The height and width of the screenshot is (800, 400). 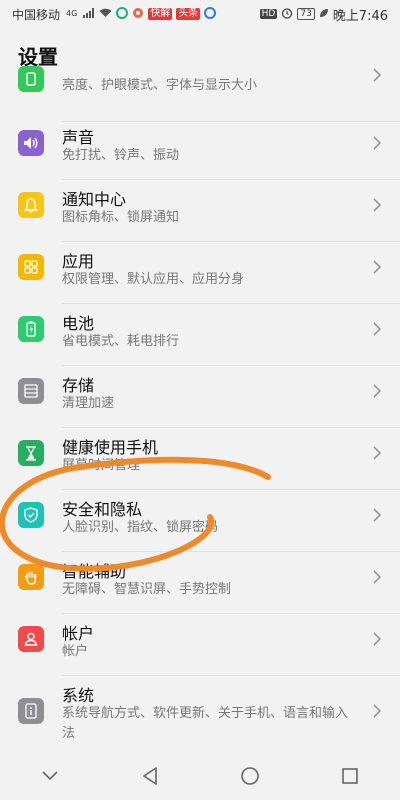 I want to click on hand-icon, so click(x=31, y=577).